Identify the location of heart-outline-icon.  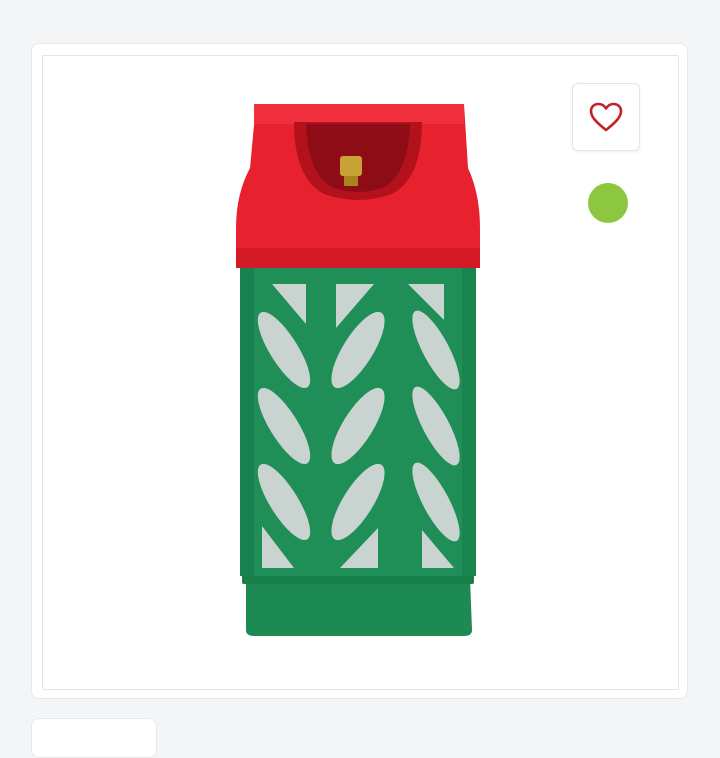
(606, 117).